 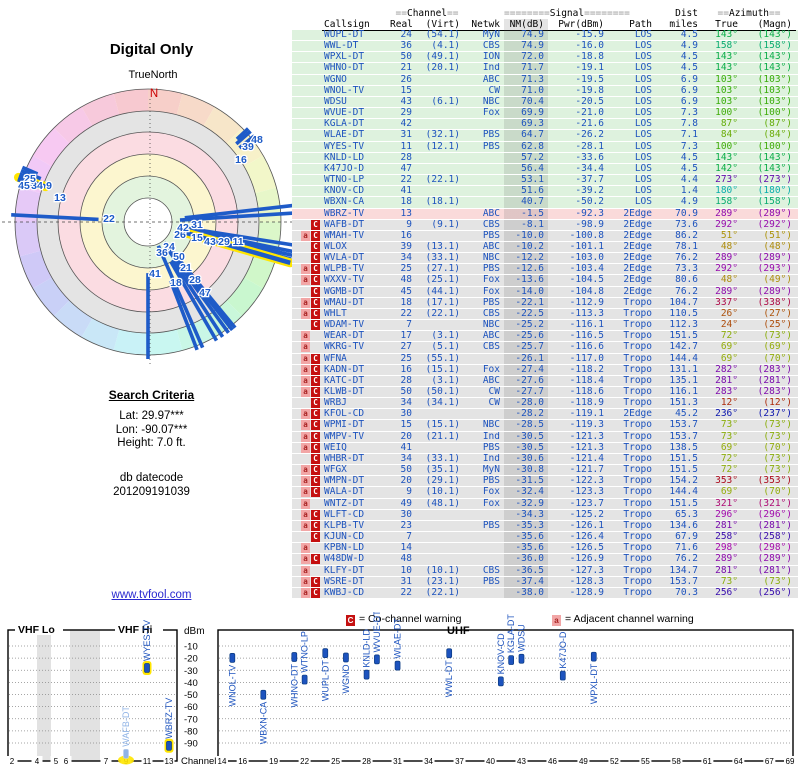 I want to click on station-channel-label: 21, so click(x=186, y=268).